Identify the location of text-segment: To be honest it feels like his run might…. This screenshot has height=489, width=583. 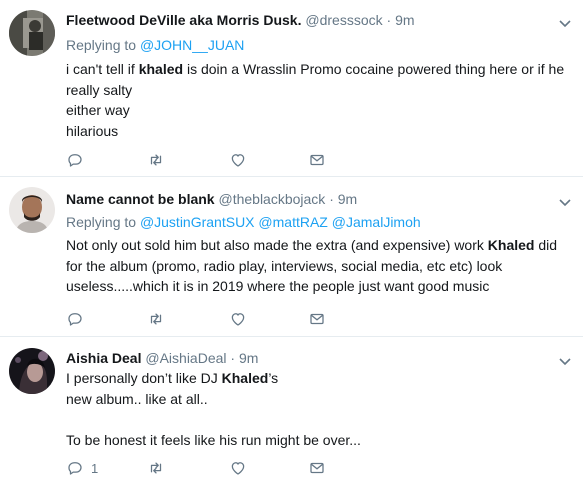
(213, 439).